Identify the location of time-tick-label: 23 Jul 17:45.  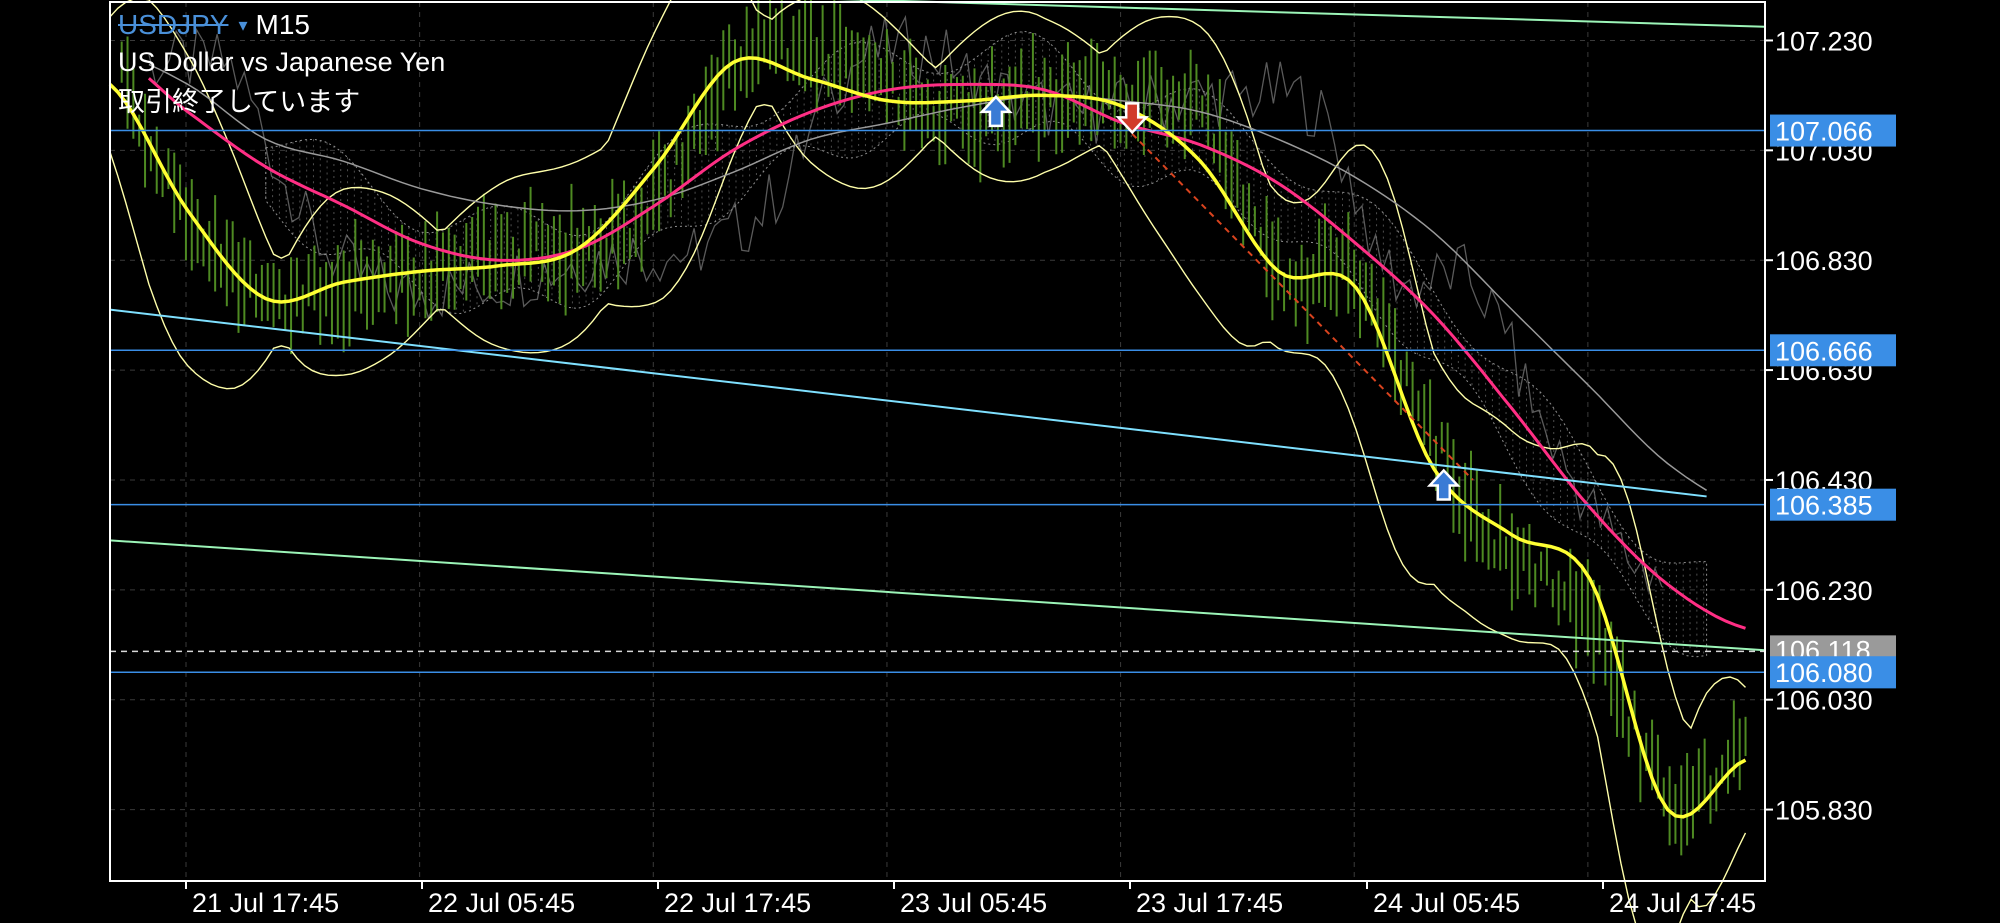
(1209, 903).